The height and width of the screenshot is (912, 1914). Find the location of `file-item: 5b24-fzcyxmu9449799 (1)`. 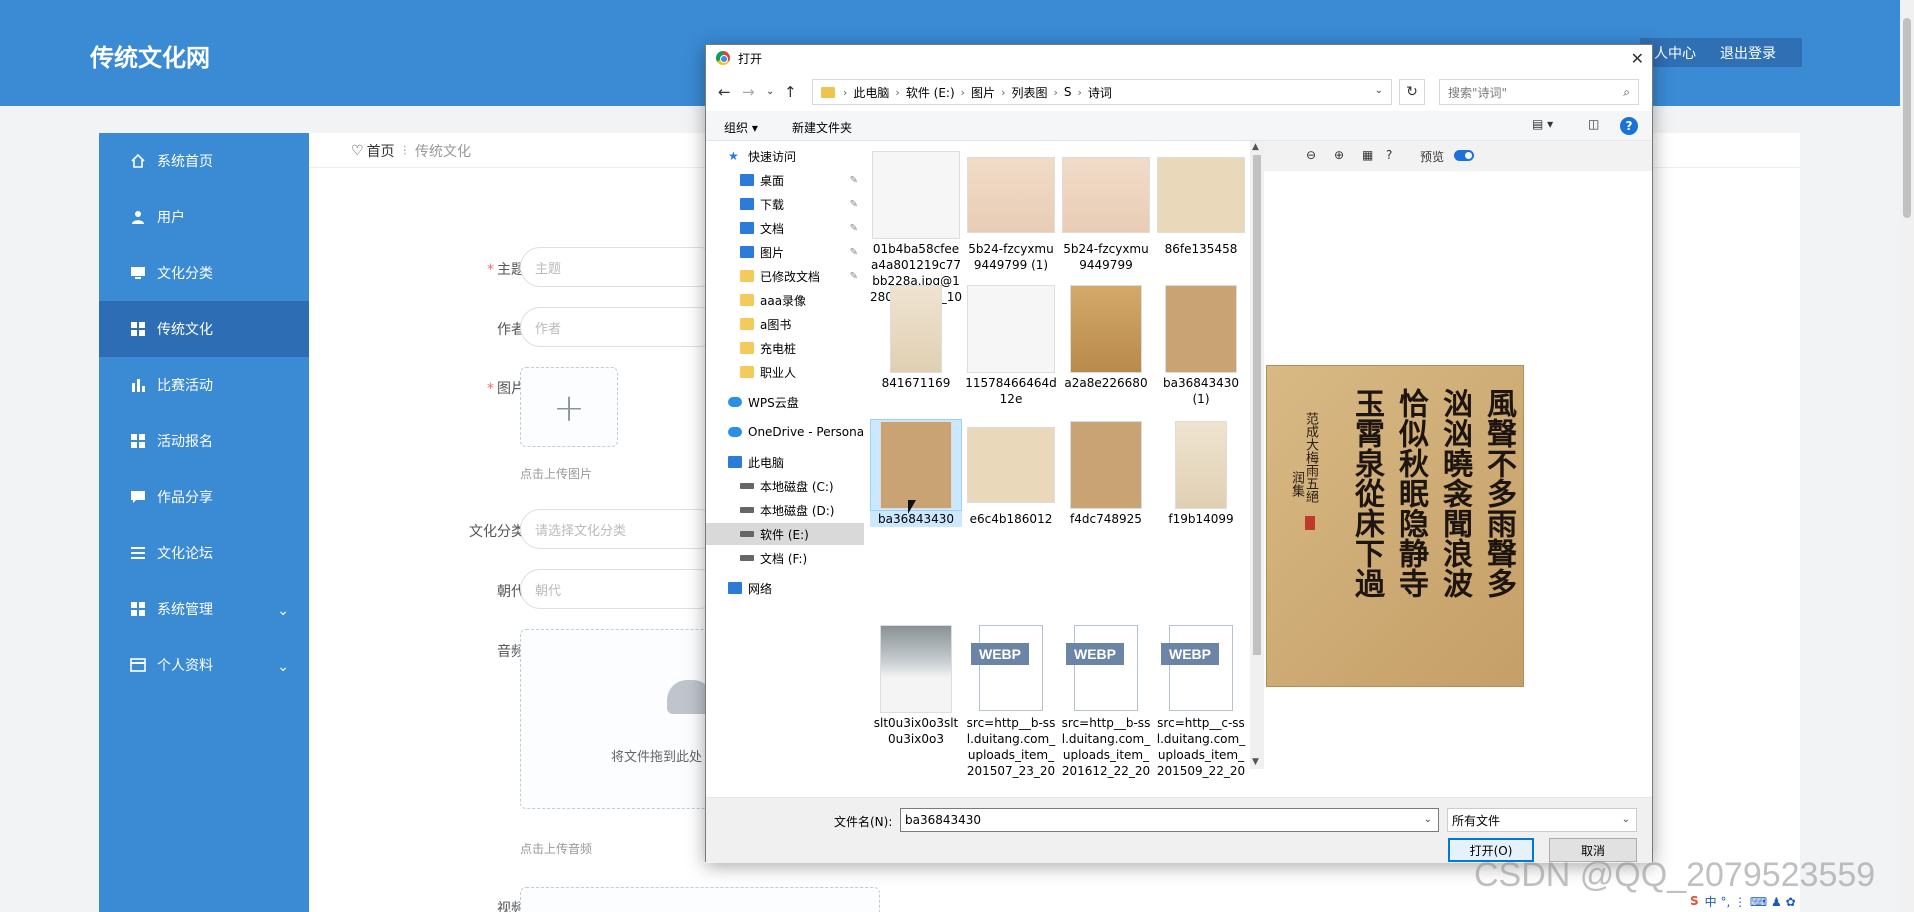

file-item: 5b24-fzcyxmu9449799 (1) is located at coordinates (1011, 211).